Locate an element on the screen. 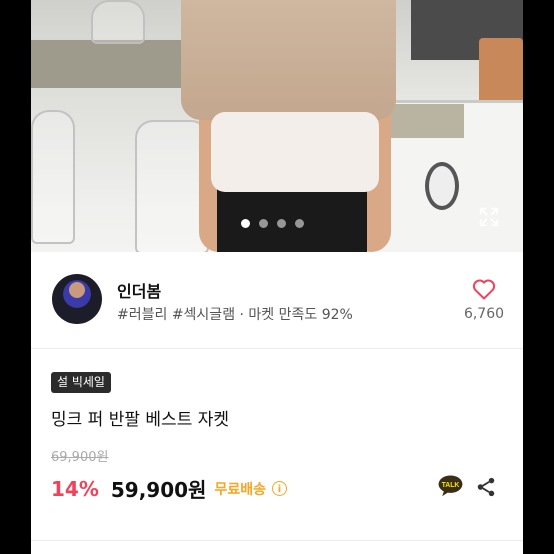  seller-tags: #러블리 #섹시글램 · 마켓 만족도 92% is located at coordinates (235, 315).